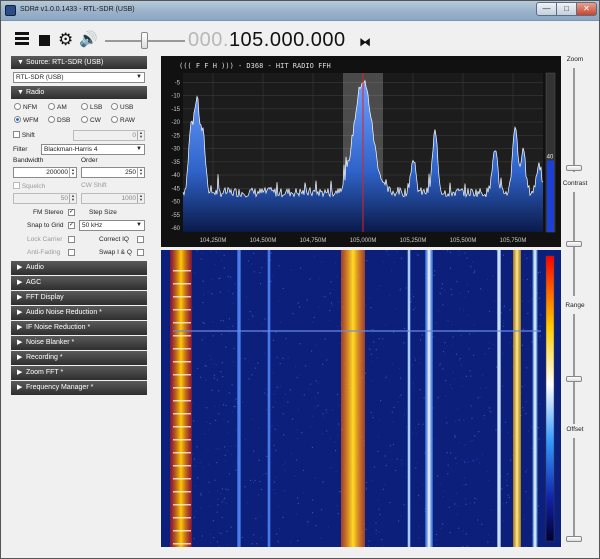 The width and height of the screenshot is (600, 559). What do you see at coordinates (140, 252) in the screenshot?
I see `swap-iq-checkbox` at bounding box center [140, 252].